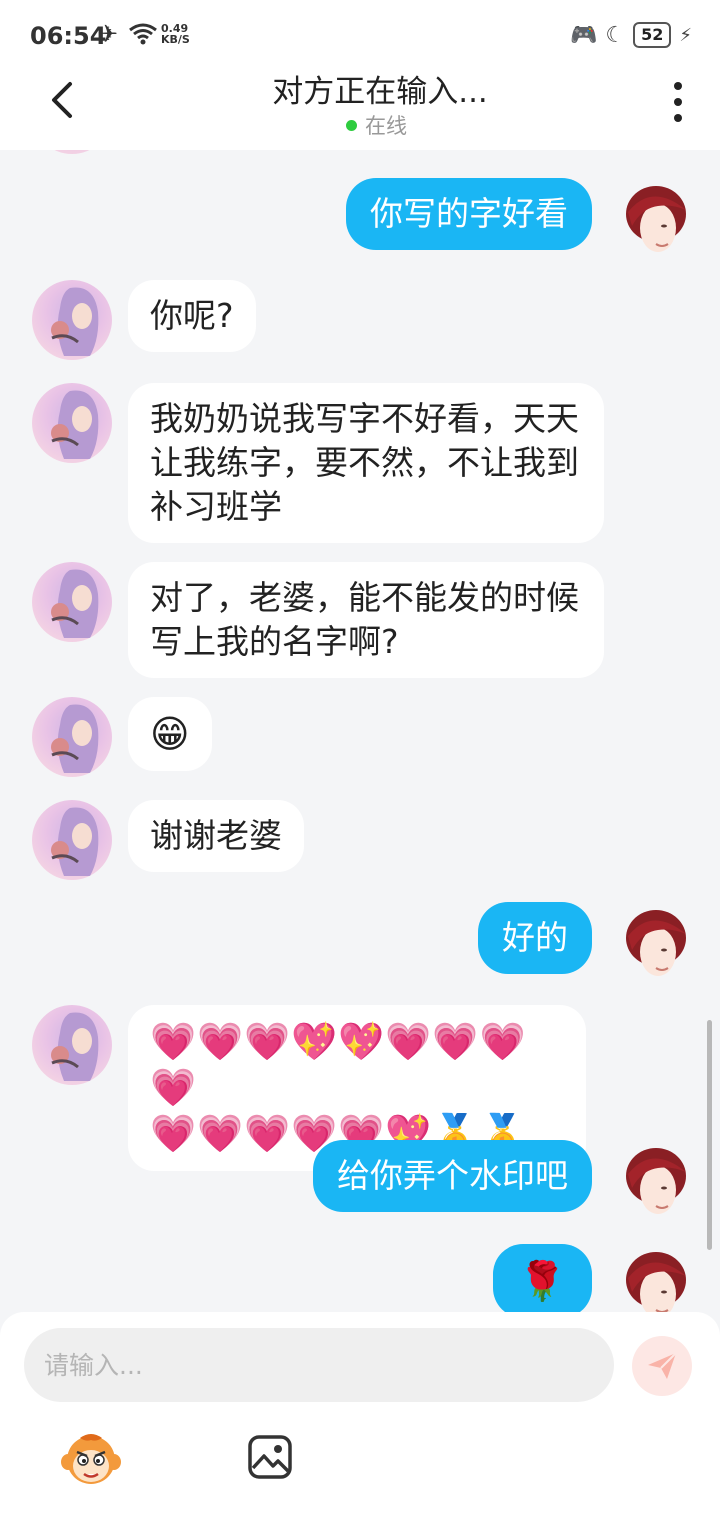 The image size is (720, 1520). I want to click on more-options-button, so click(678, 102).